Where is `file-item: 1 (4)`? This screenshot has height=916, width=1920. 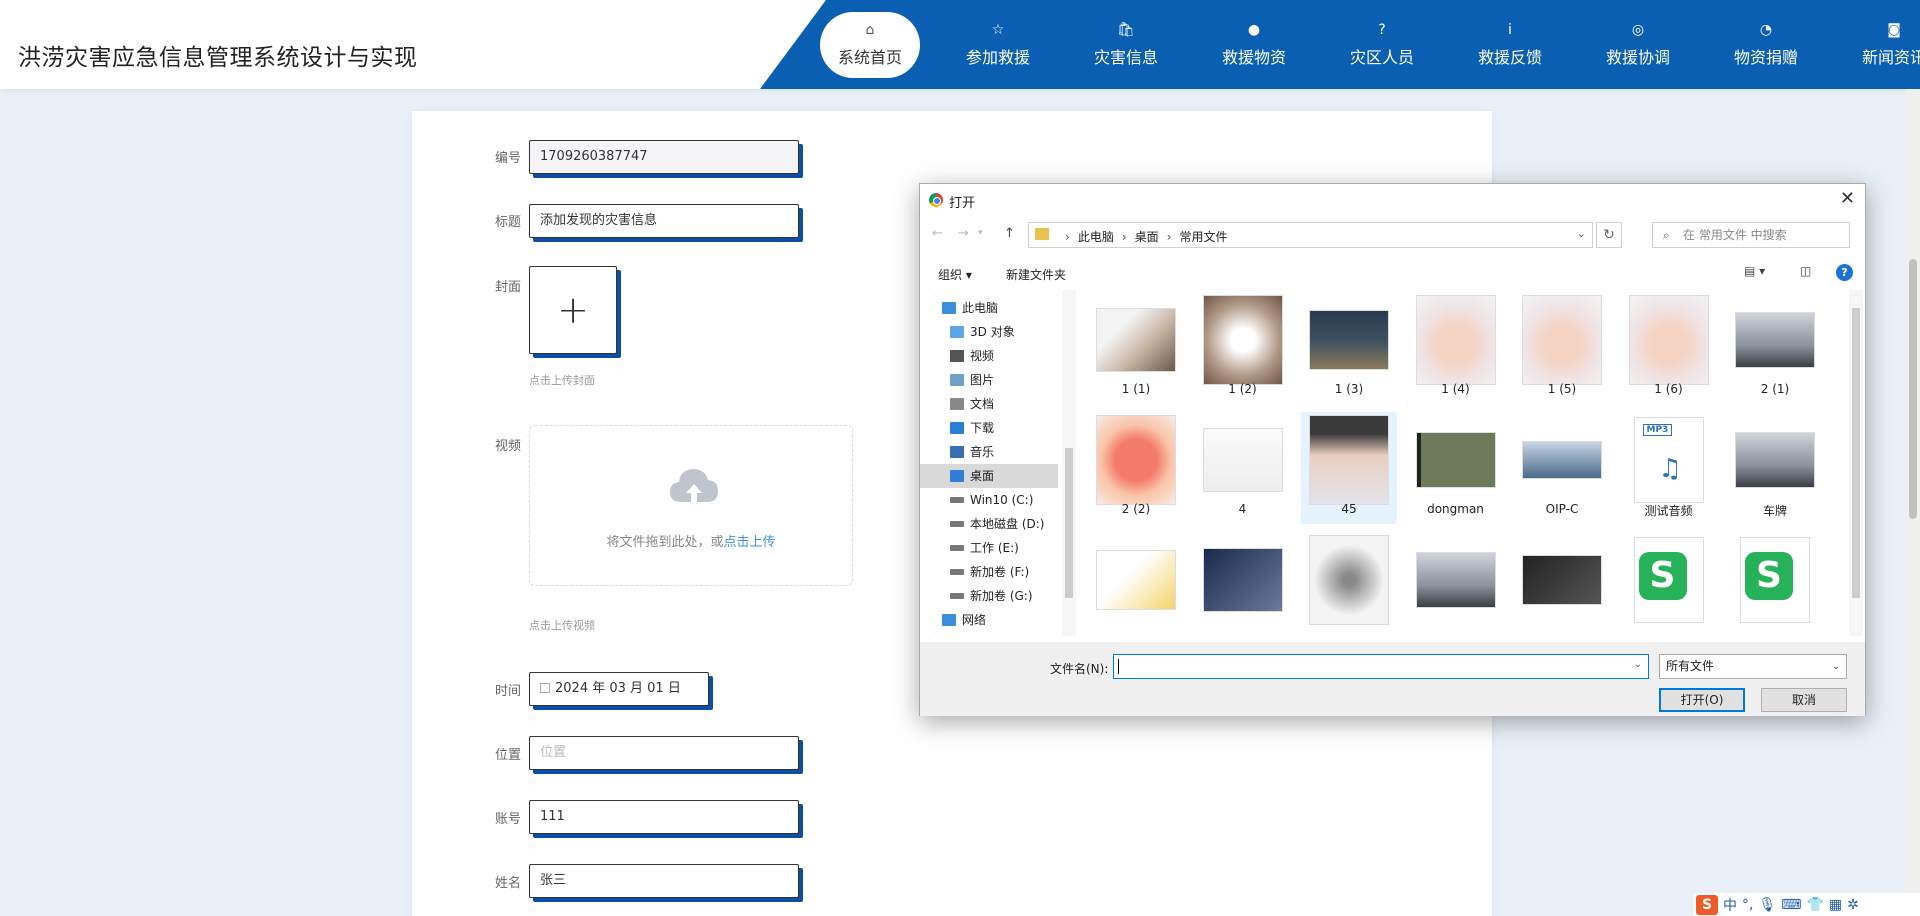
file-item: 1 (4) is located at coordinates (1456, 348).